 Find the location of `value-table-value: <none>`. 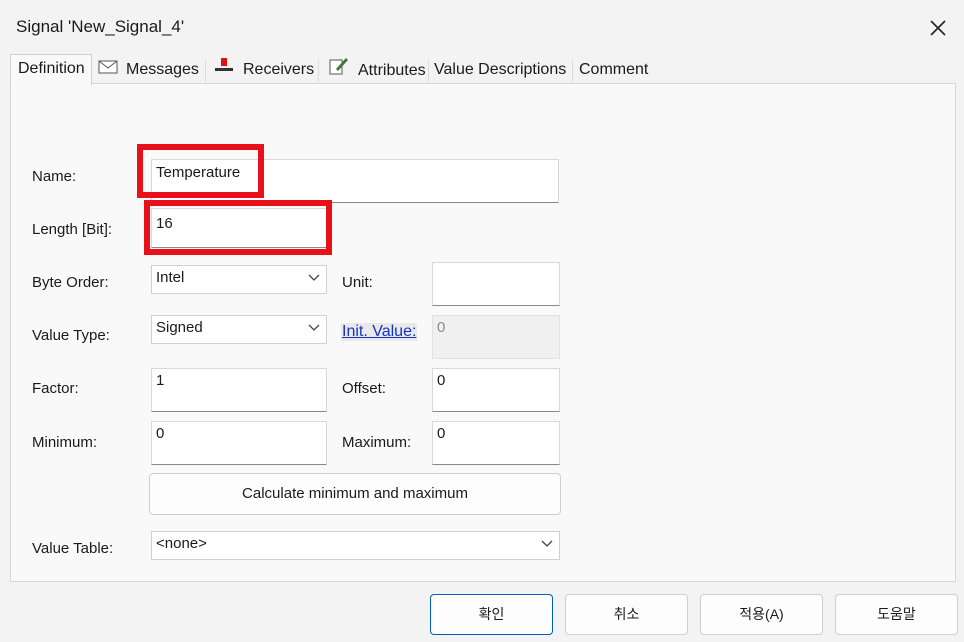

value-table-value: <none> is located at coordinates (181, 543).